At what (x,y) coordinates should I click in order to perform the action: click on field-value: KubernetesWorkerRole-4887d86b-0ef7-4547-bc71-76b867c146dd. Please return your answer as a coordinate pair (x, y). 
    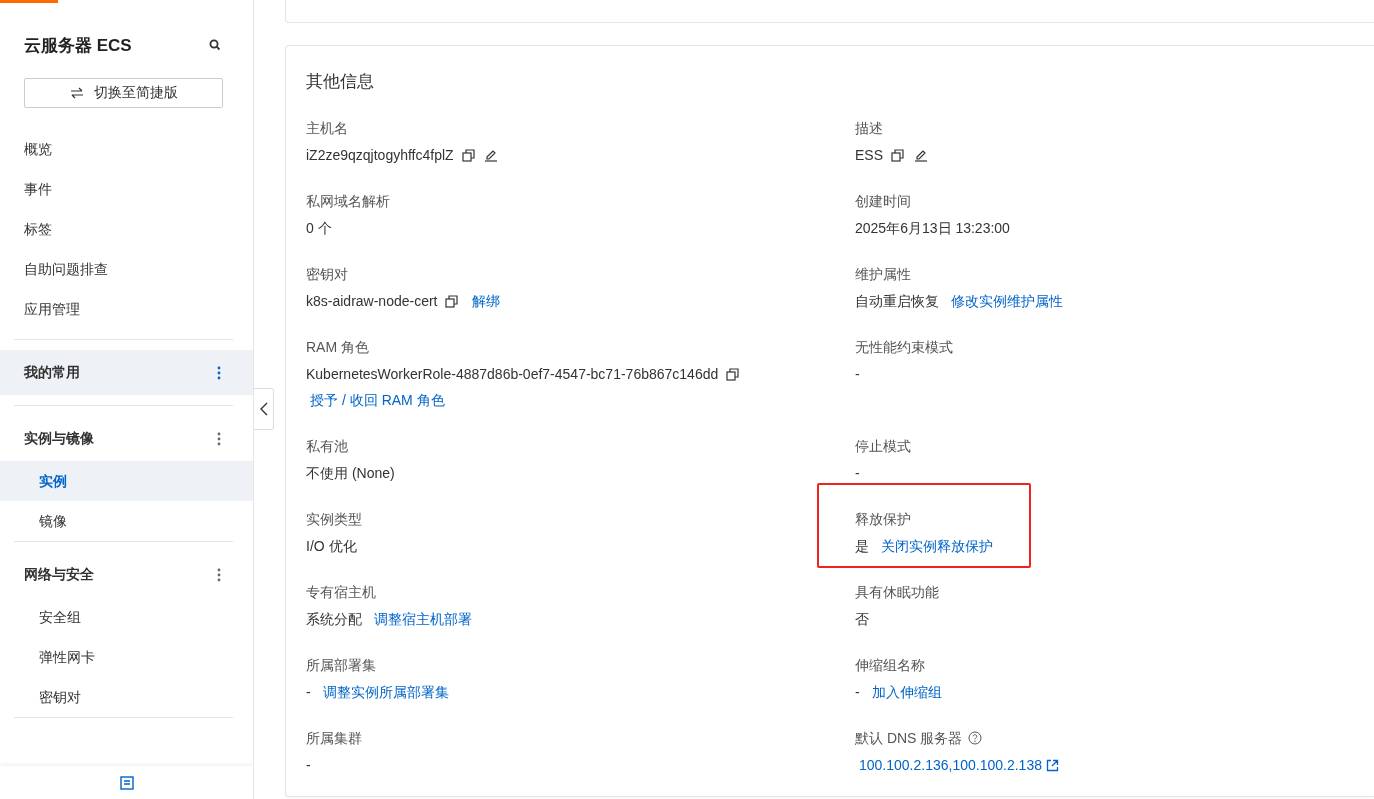
    Looking at the image, I should click on (512, 374).